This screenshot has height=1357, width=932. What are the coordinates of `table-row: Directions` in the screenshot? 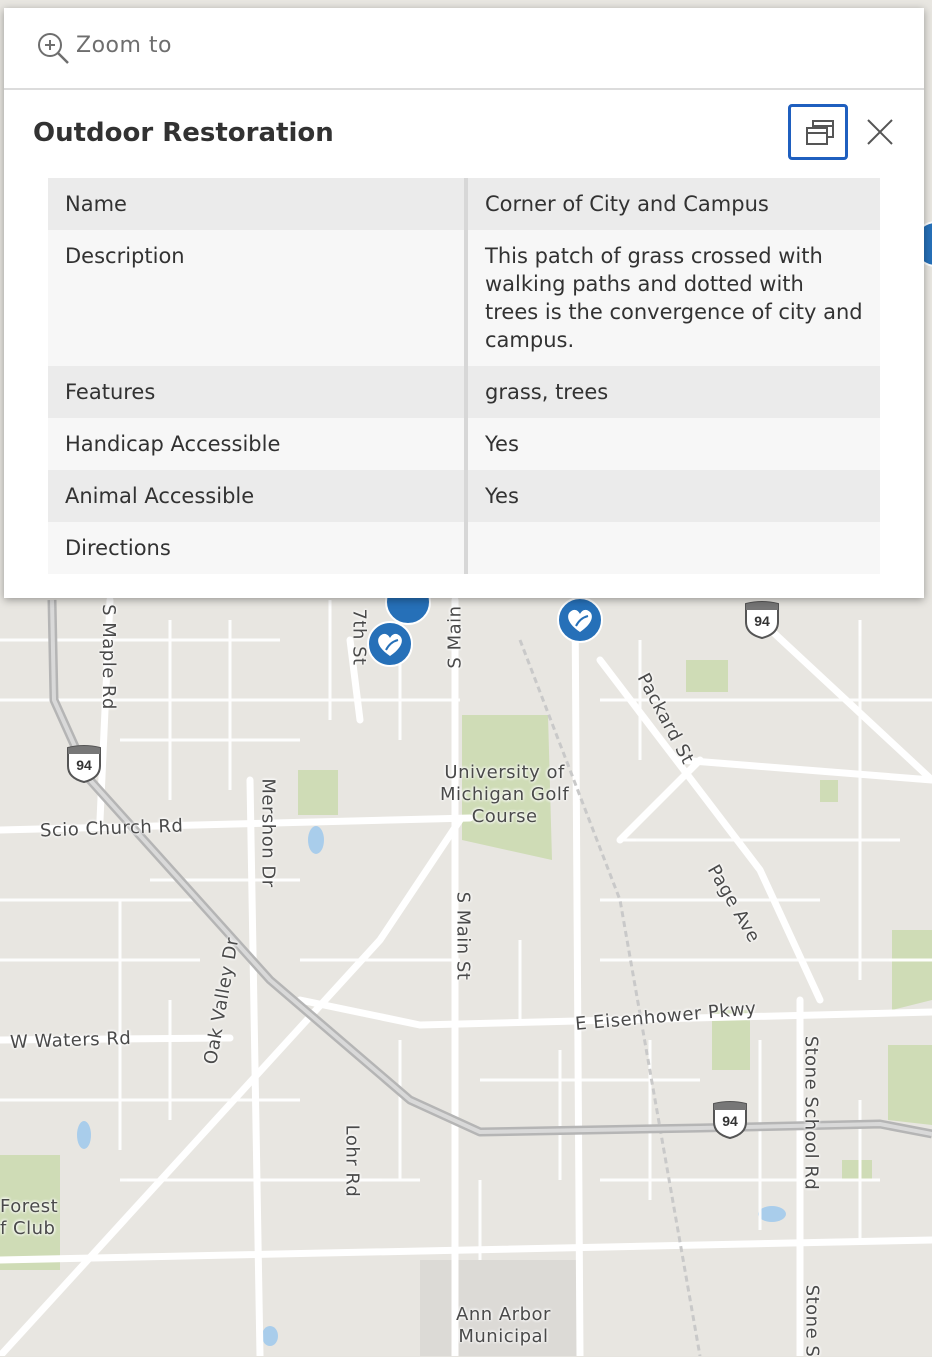 It's located at (464, 548).